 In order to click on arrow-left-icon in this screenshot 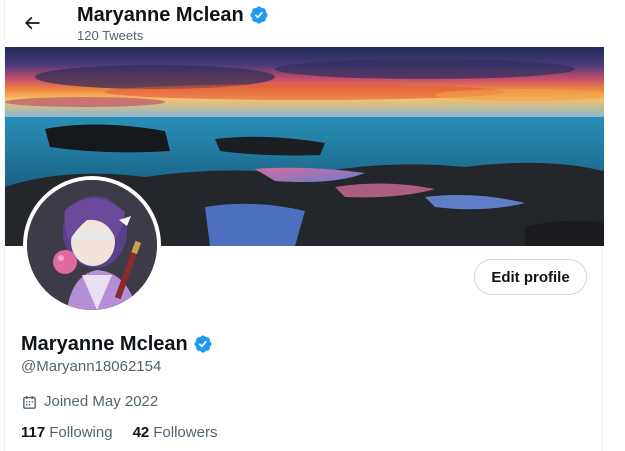, I will do `click(32, 23)`.